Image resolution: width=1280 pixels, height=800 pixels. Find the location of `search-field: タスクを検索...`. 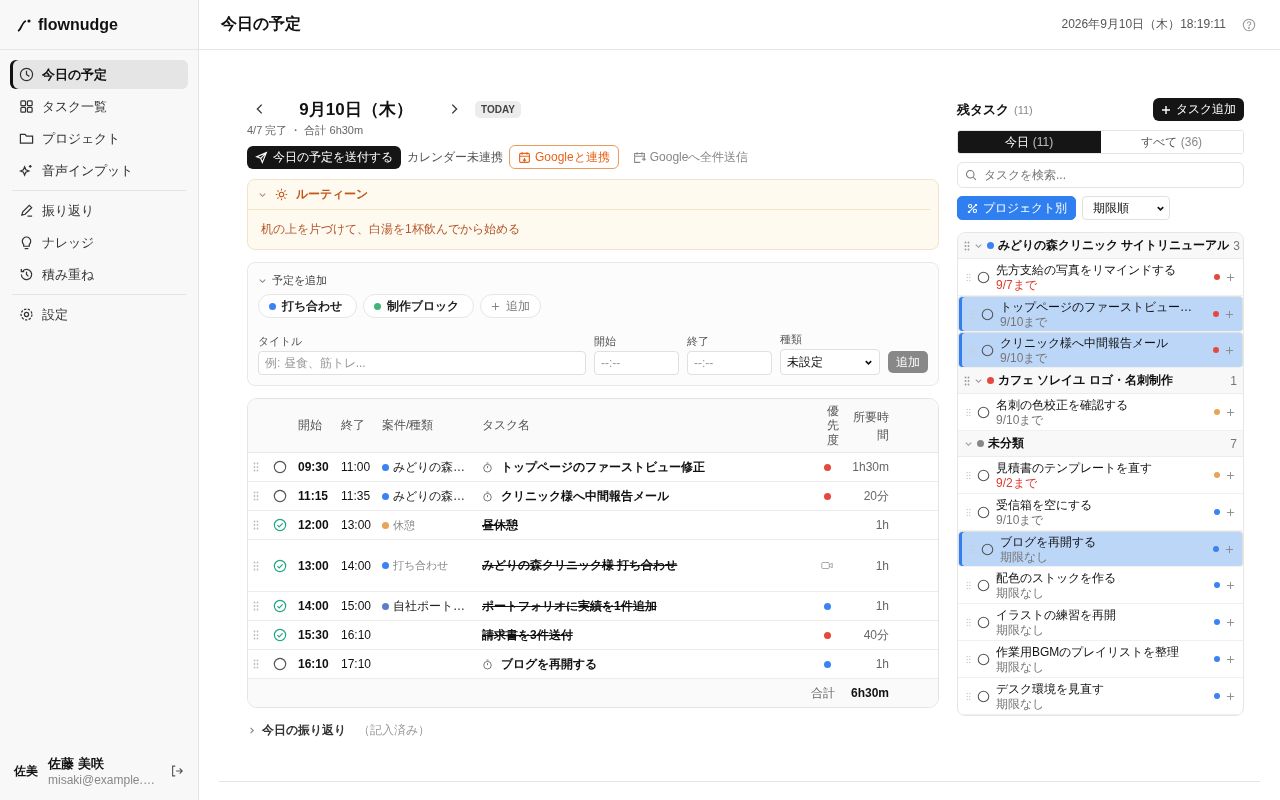

search-field: タスクを検索... is located at coordinates (1100, 175).